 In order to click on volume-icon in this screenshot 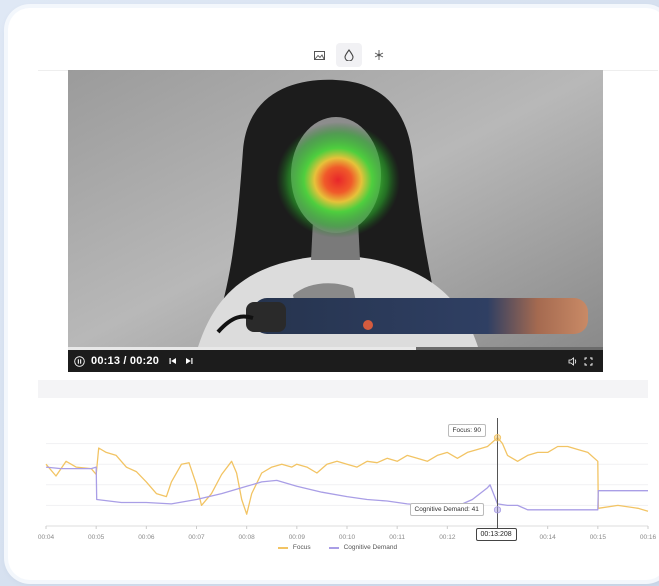, I will do `click(572, 361)`.